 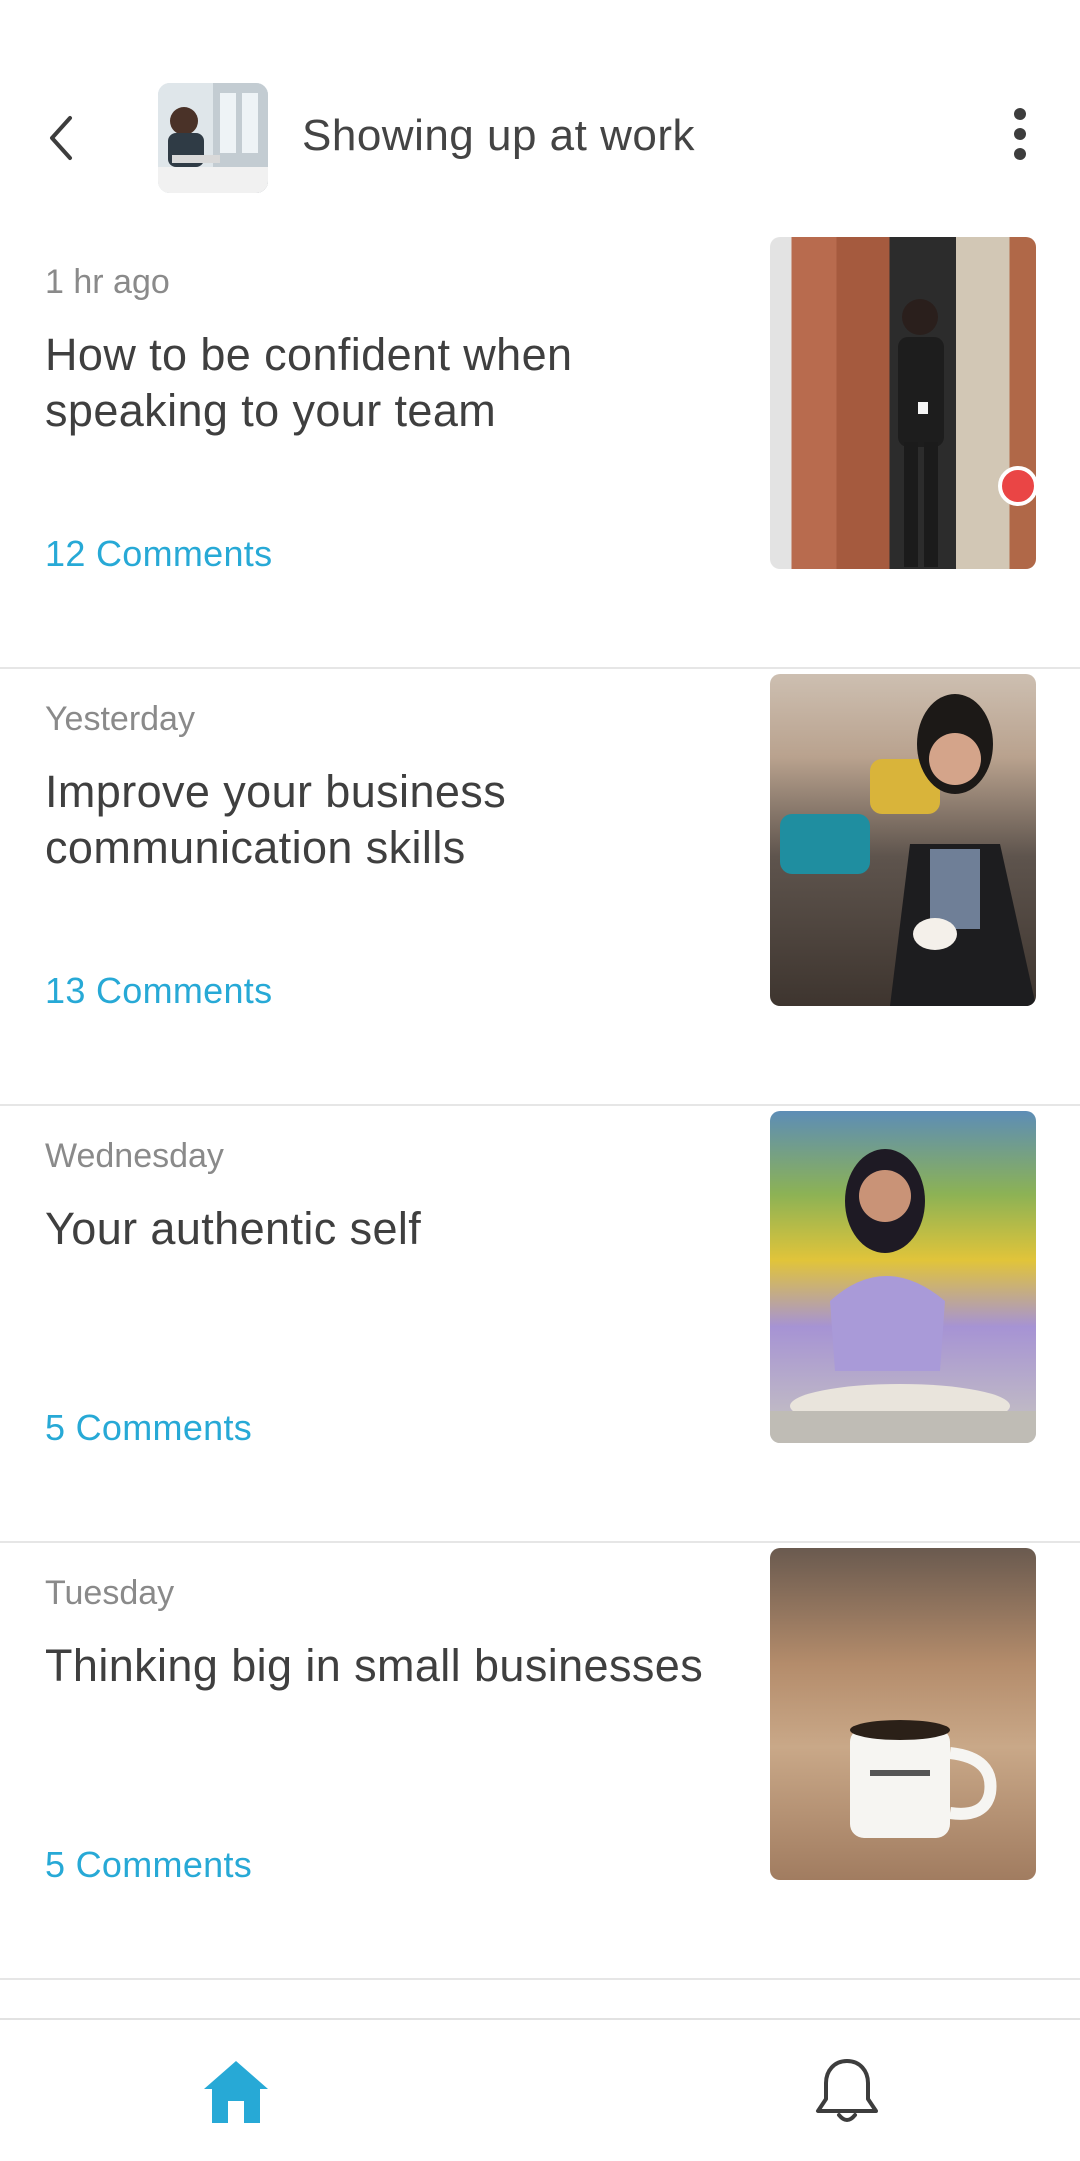 I want to click on post-time: Yesterday, so click(x=120, y=719).